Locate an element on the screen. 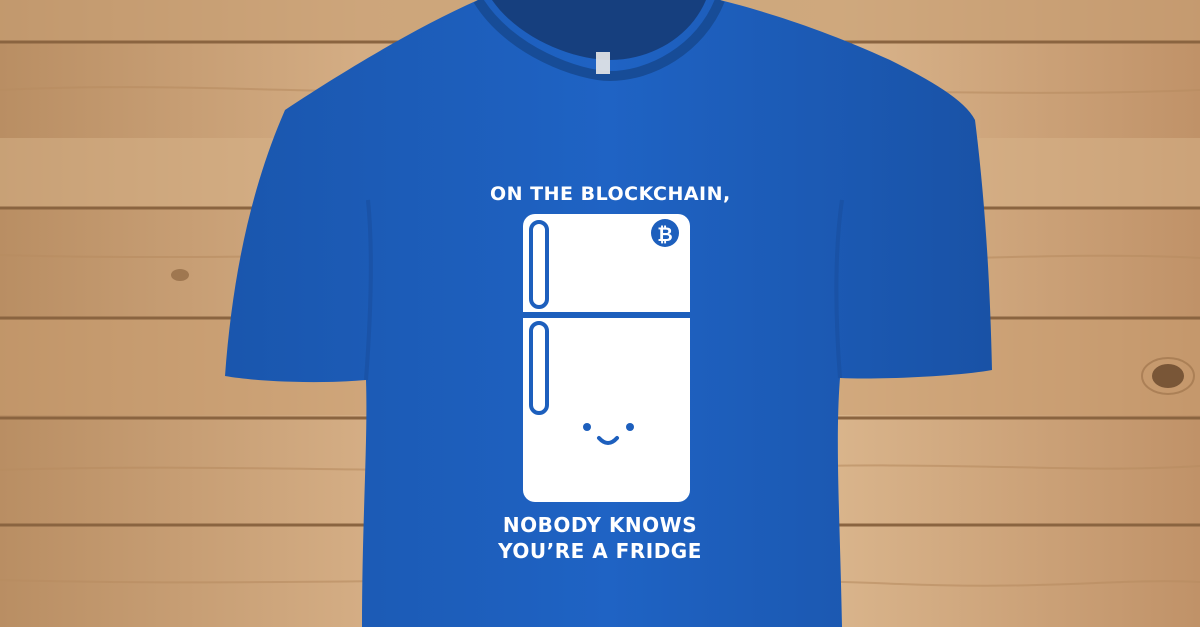  print-text-bottom-2: YOU’RE A FRIDGE is located at coordinates (600, 551).